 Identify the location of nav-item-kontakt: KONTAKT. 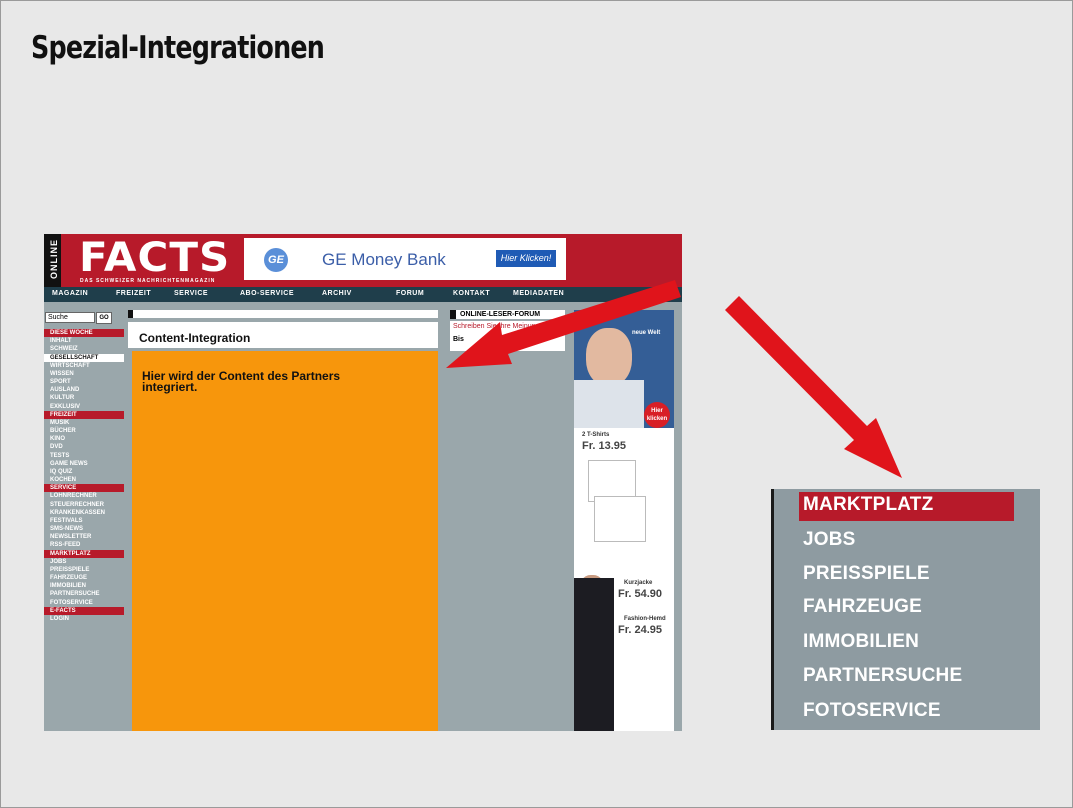
(471, 293).